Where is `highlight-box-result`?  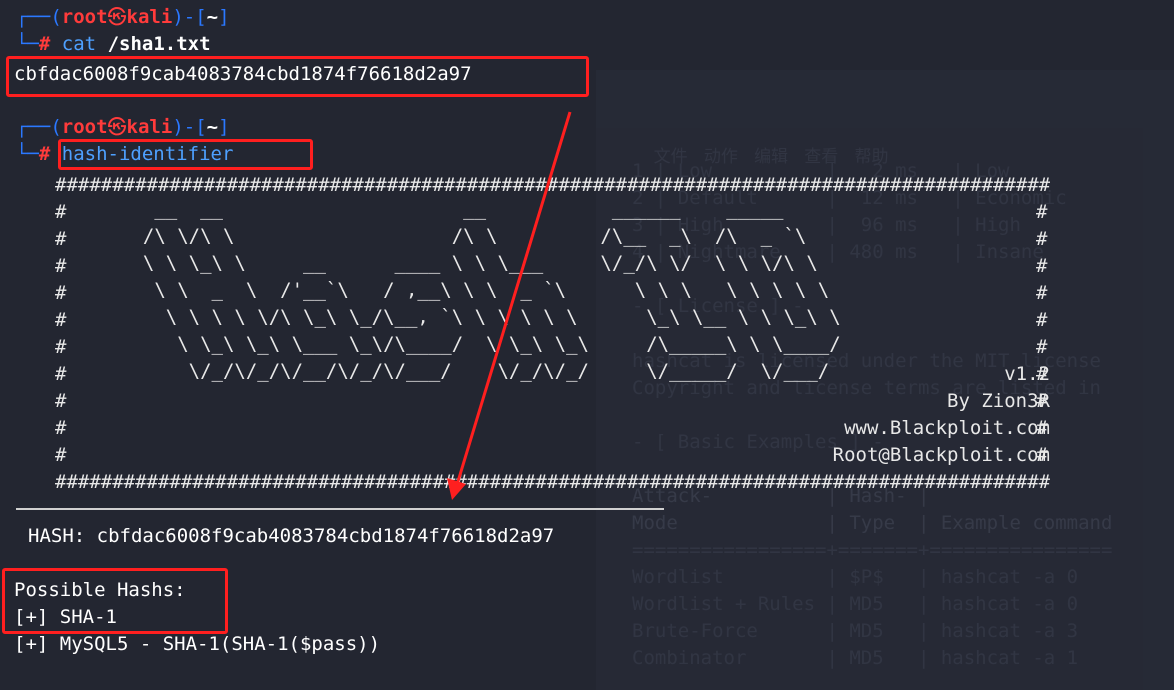
highlight-box-result is located at coordinates (115, 601).